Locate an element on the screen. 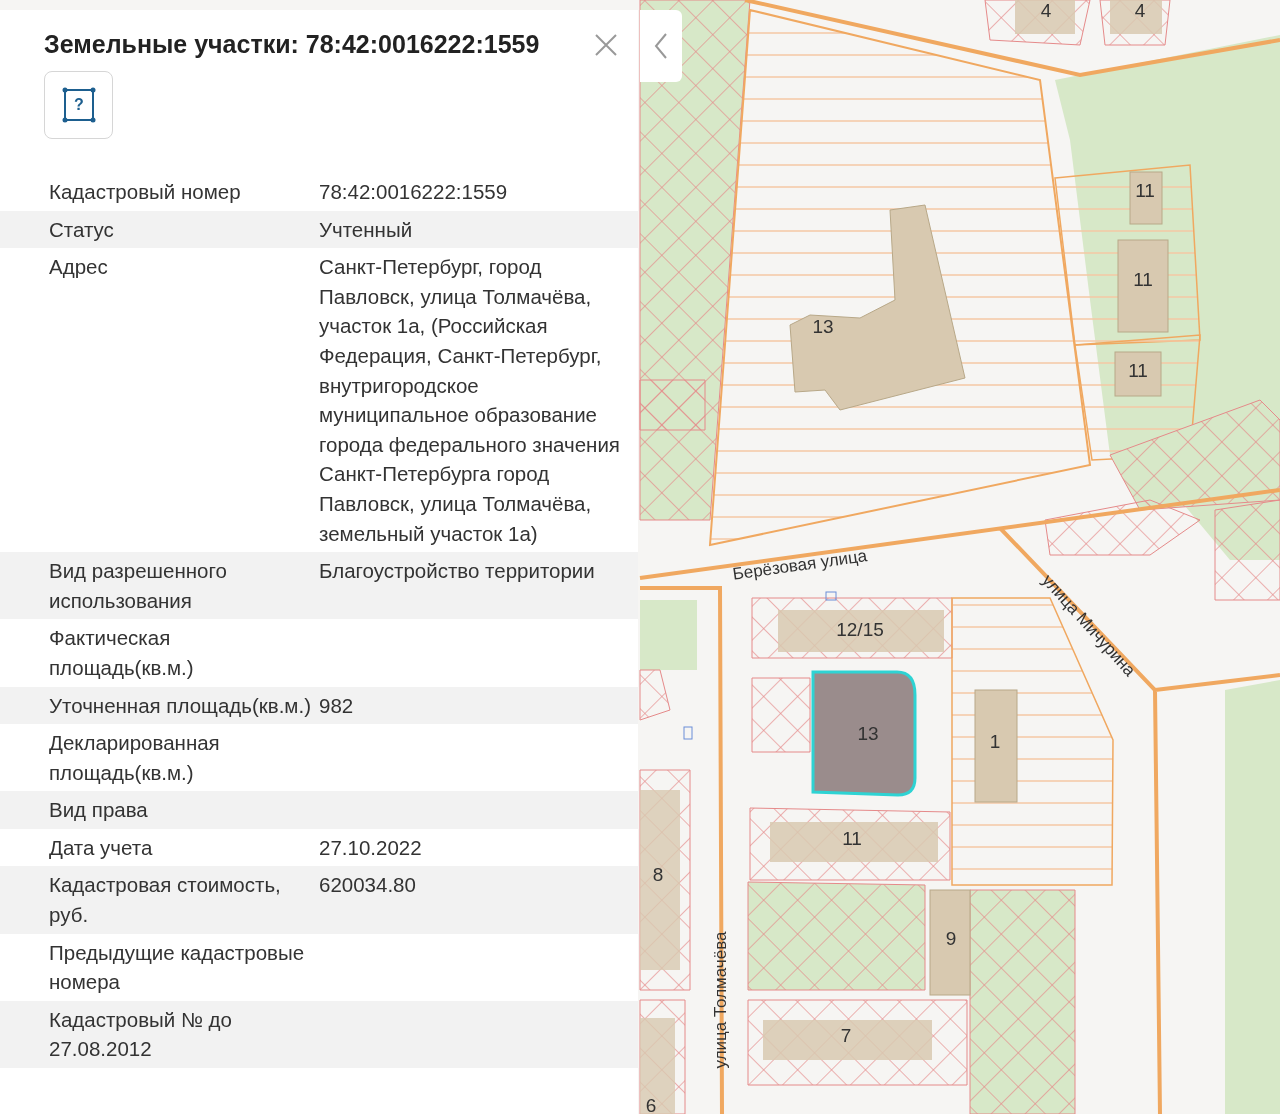 This screenshot has width=1280, height=1114. parcel-type-button: ? is located at coordinates (78, 105).